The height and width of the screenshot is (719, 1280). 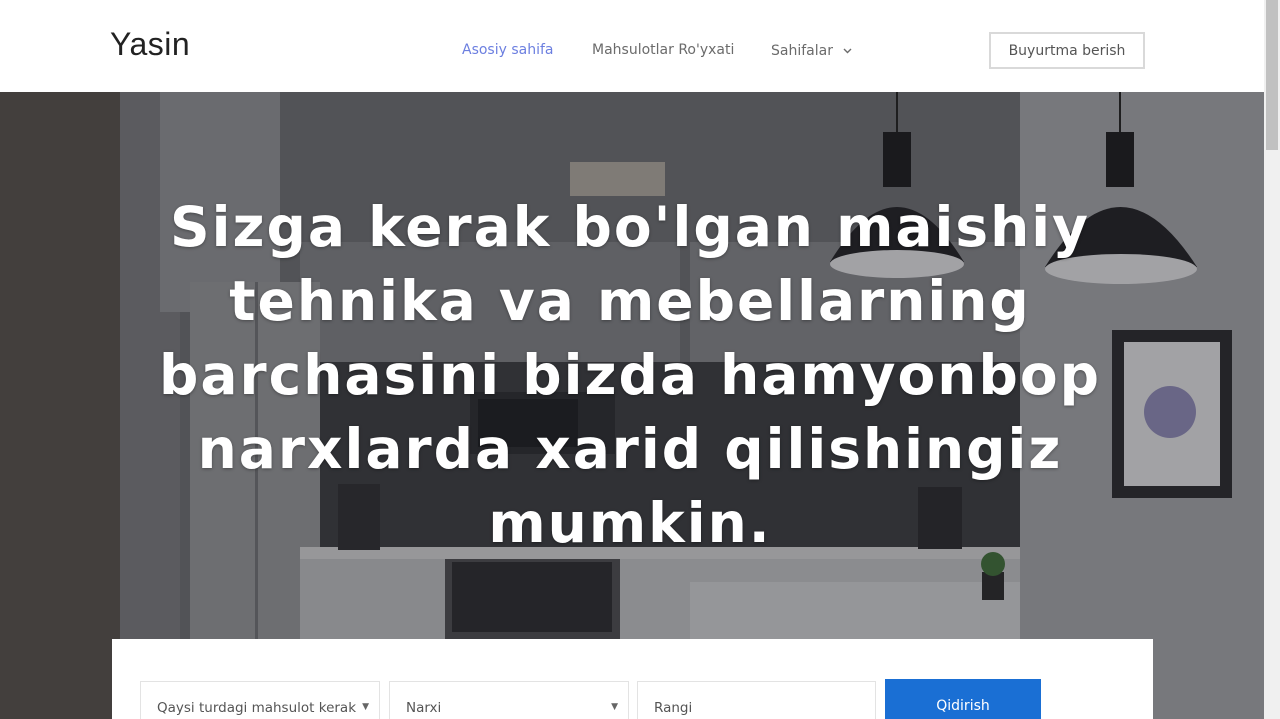 I want to click on price-select-value: Narxi, so click(x=424, y=708).